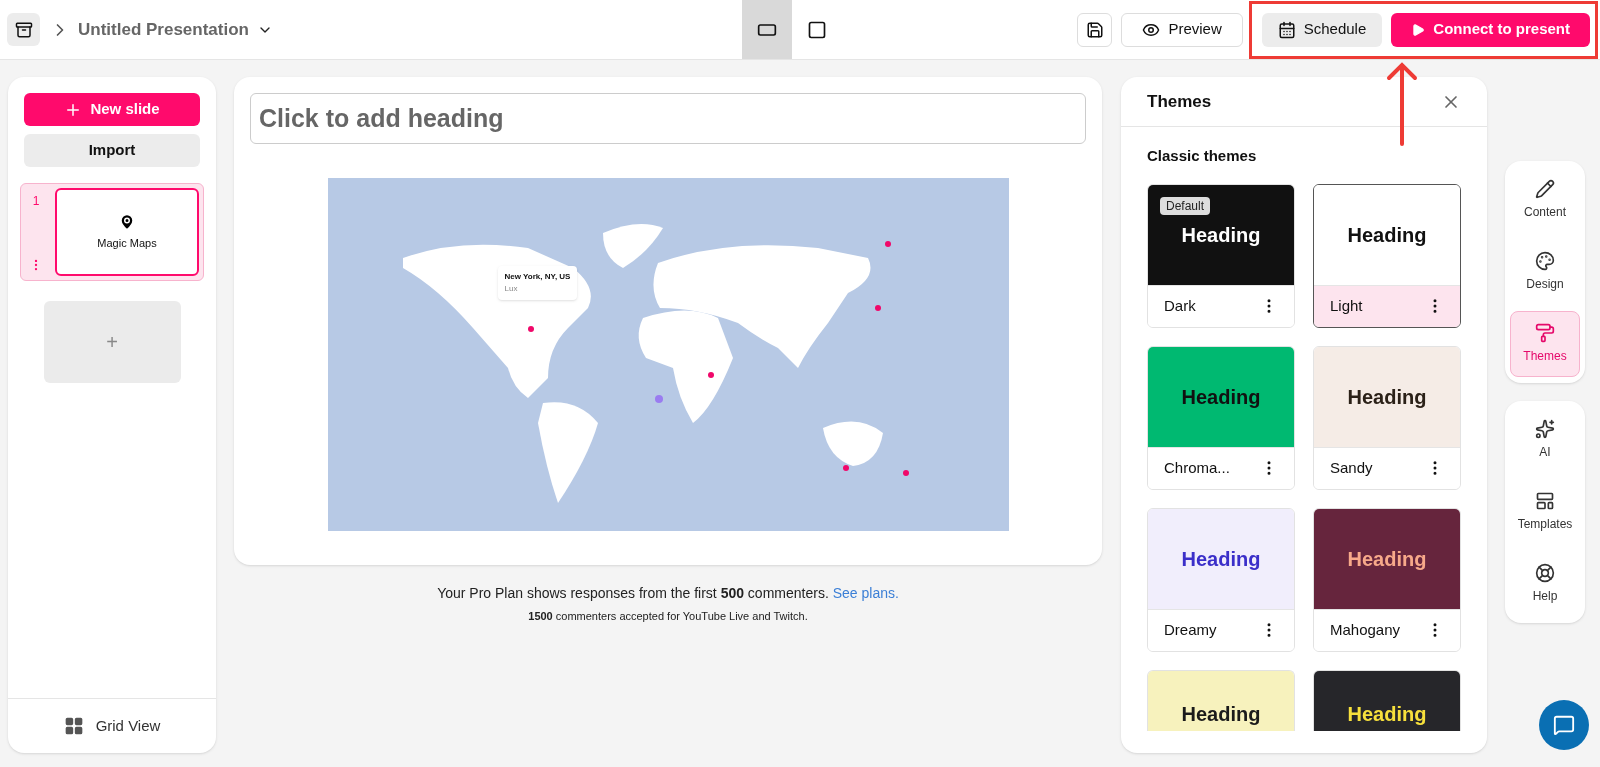 This screenshot has height=767, width=1600. I want to click on section-title: Classic themes, so click(1202, 156).